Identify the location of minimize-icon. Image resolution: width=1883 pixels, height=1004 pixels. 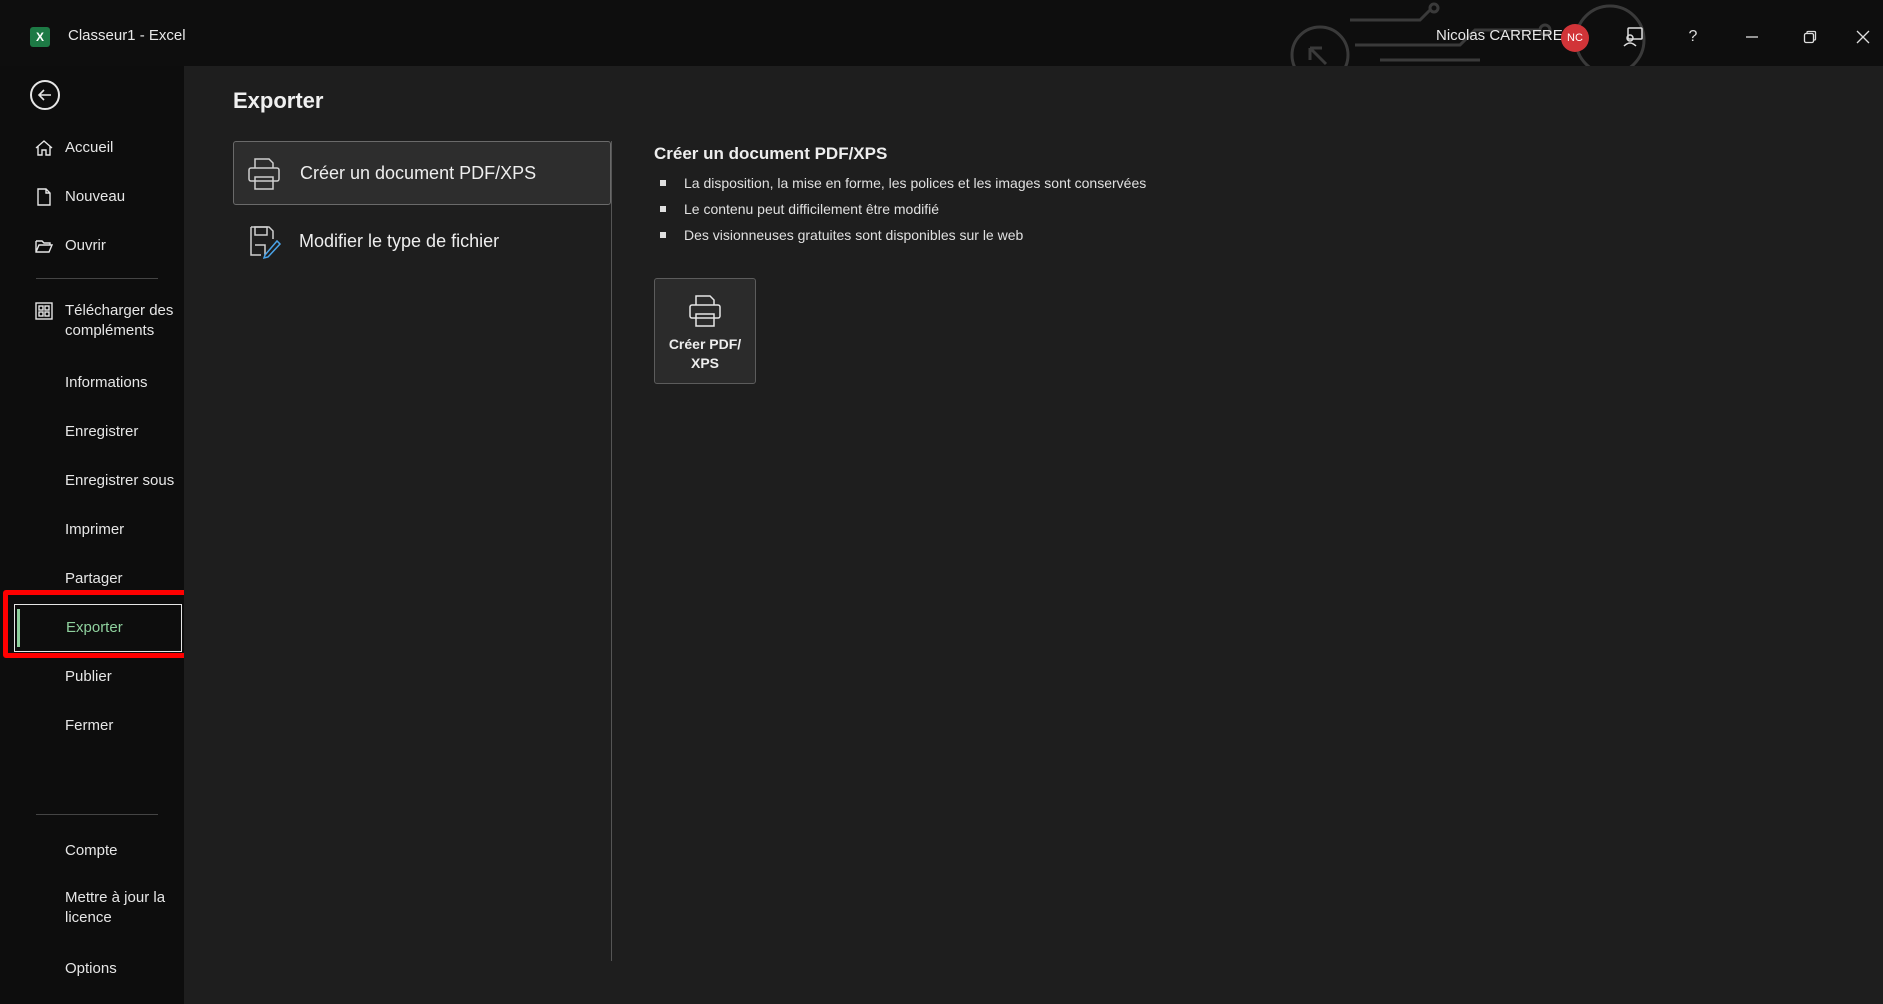
(1752, 37).